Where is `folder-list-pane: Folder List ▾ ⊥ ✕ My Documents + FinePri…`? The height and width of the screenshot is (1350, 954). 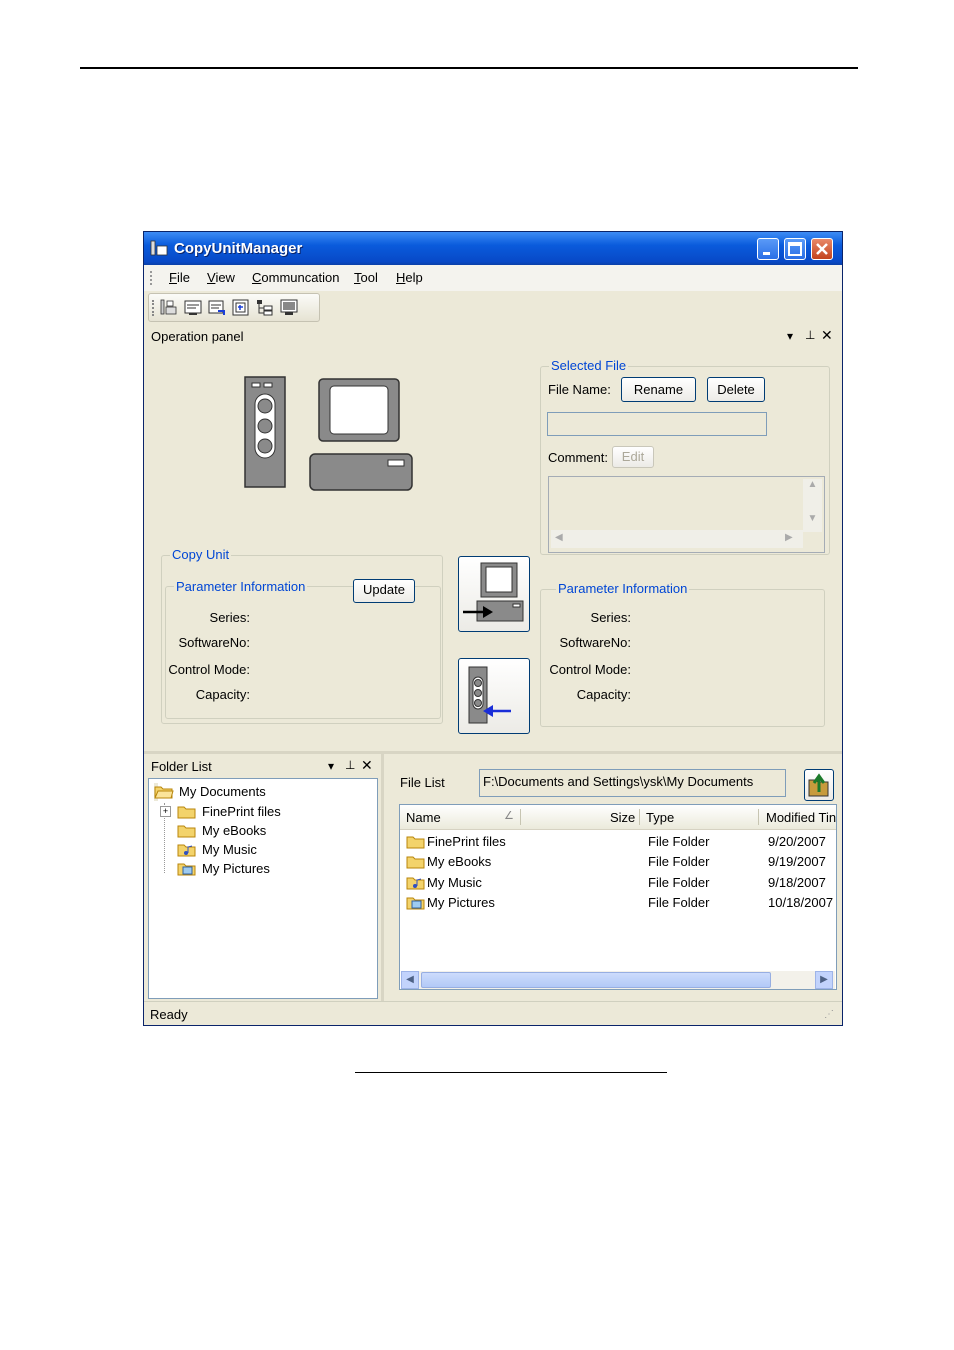 folder-list-pane: Folder List ▾ ⊥ ✕ My Documents + FinePri… is located at coordinates (262, 877).